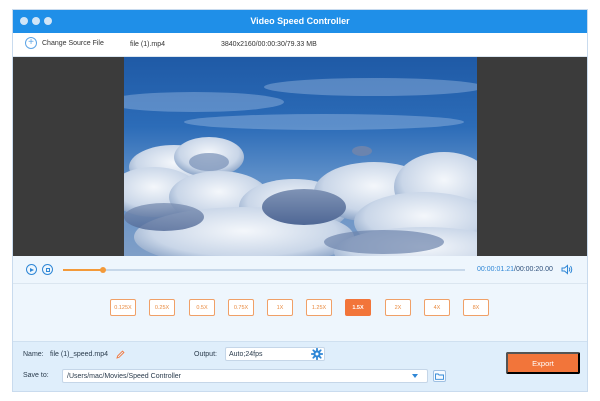 The image size is (600, 401). I want to click on stop-icon, so click(47, 269).